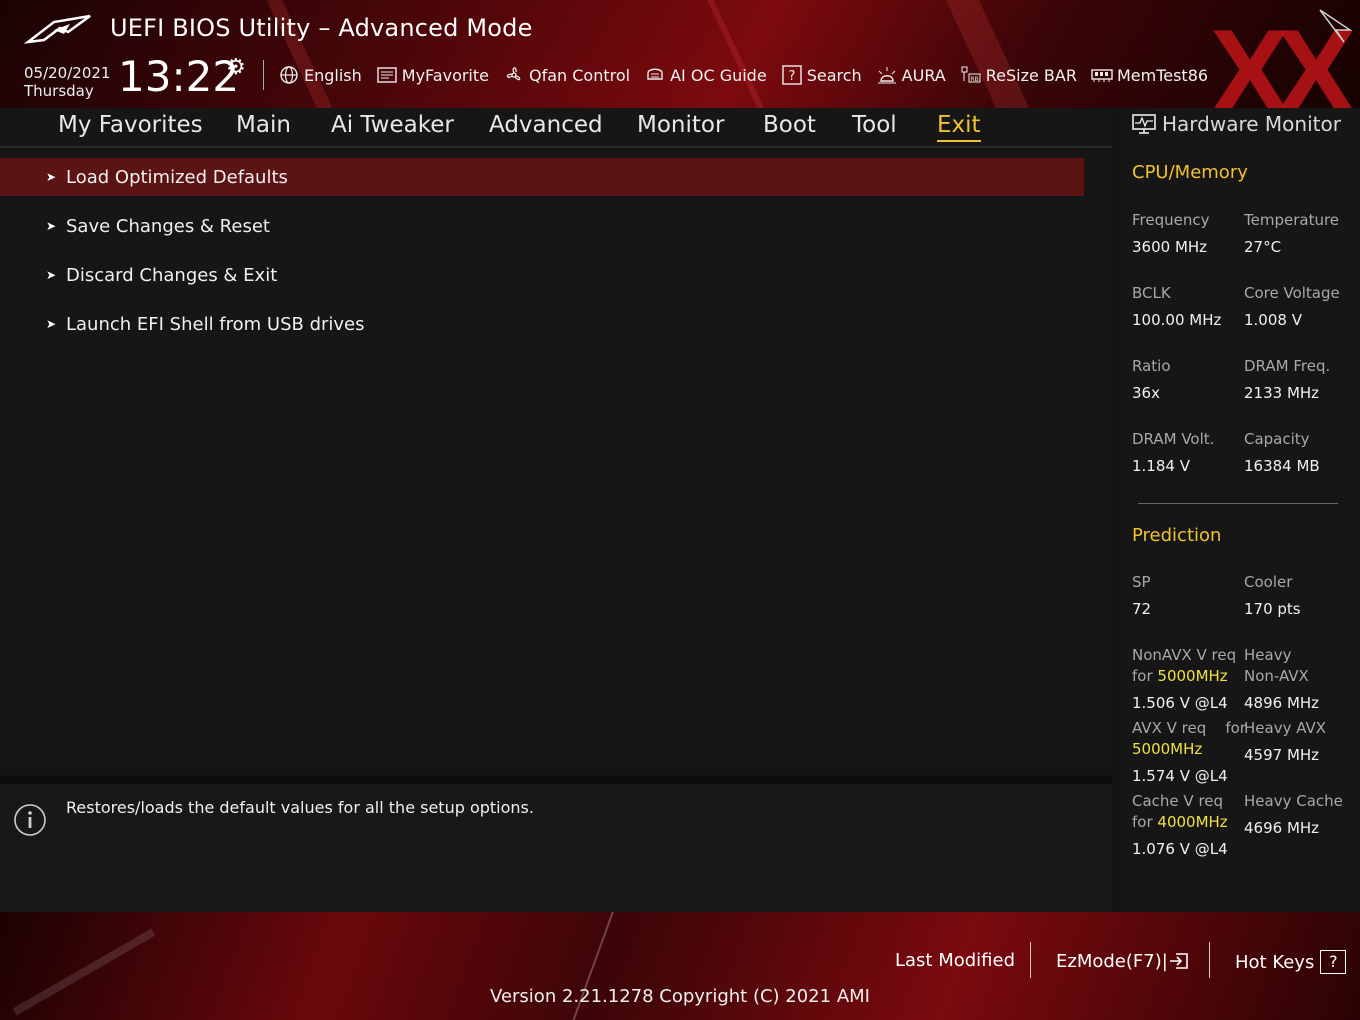 The image size is (1360, 1020). I want to click on heavy-avx-label: Heavy AVX, so click(1285, 728).